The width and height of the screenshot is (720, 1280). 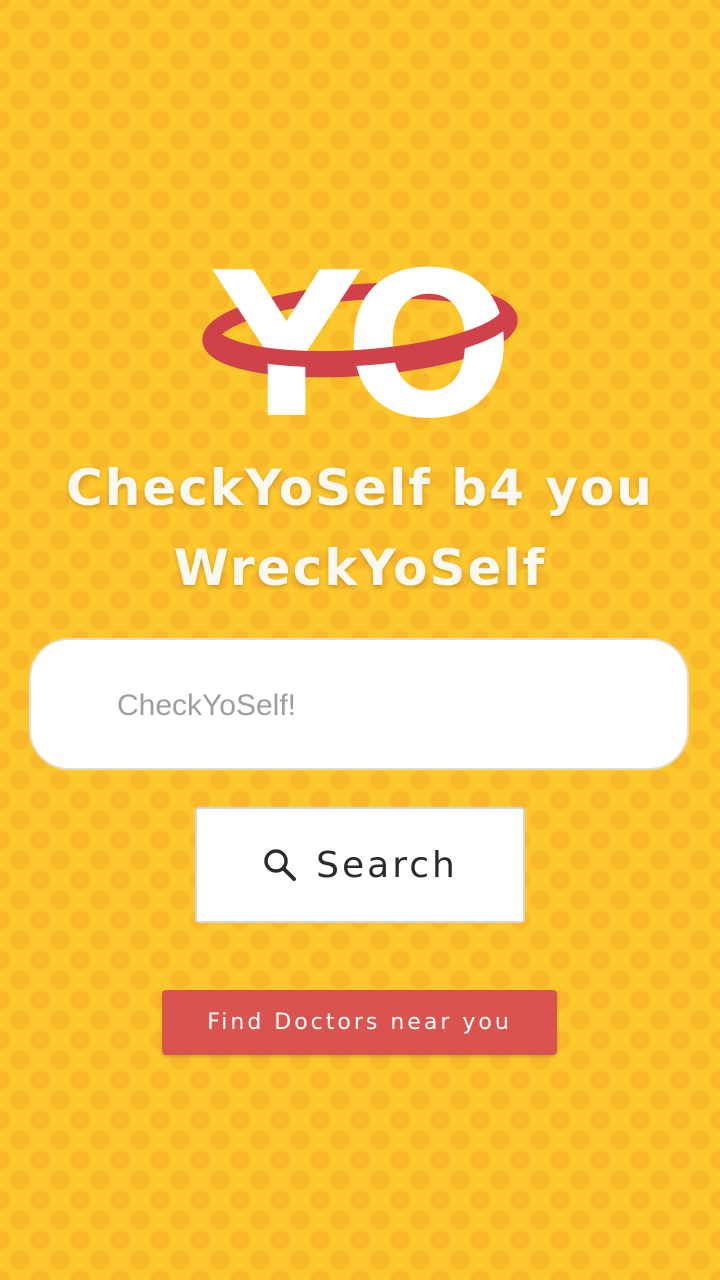 I want to click on find-doctors-button: Find Doctors near you, so click(x=359, y=1022).